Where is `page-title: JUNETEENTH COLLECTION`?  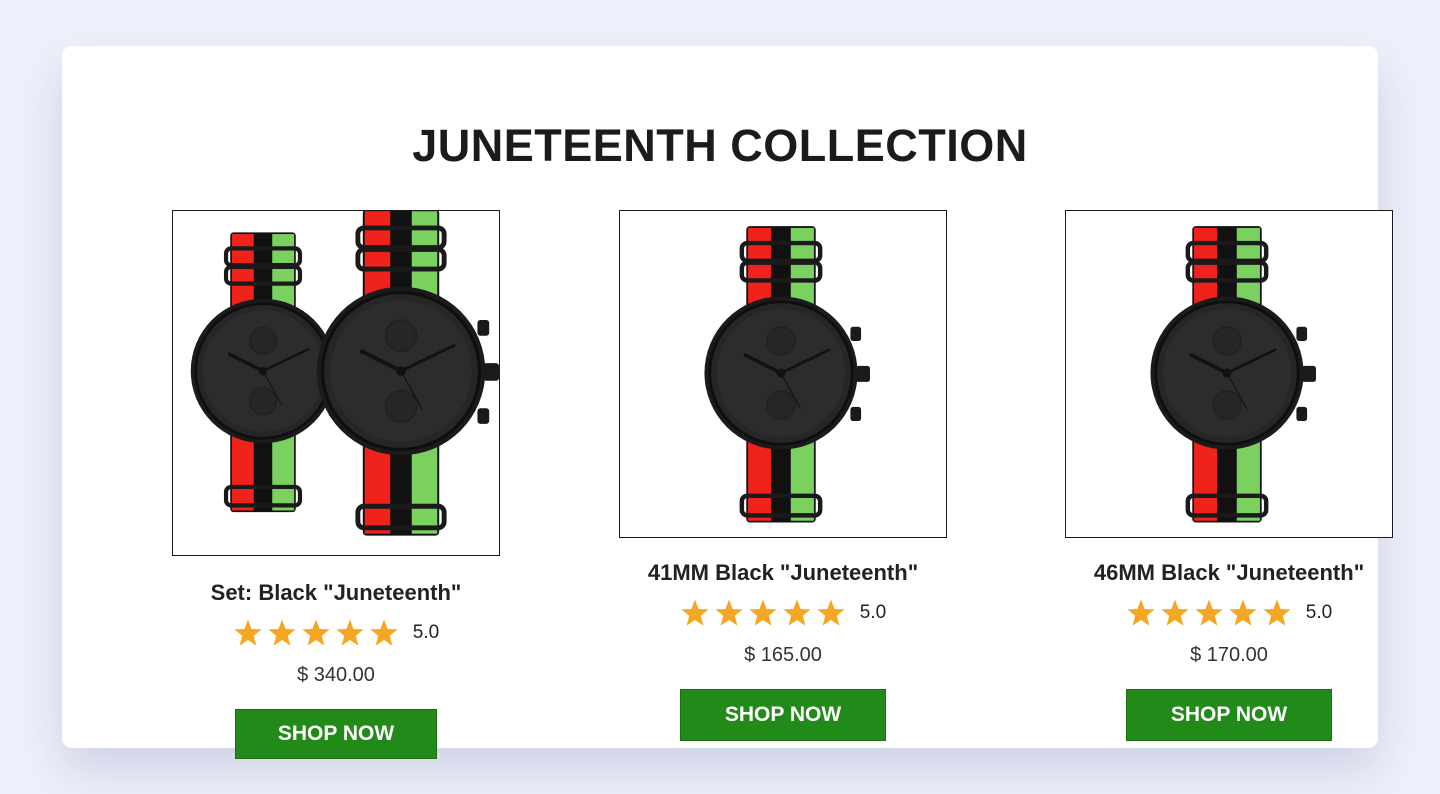
page-title: JUNETEENTH COLLECTION is located at coordinates (720, 145).